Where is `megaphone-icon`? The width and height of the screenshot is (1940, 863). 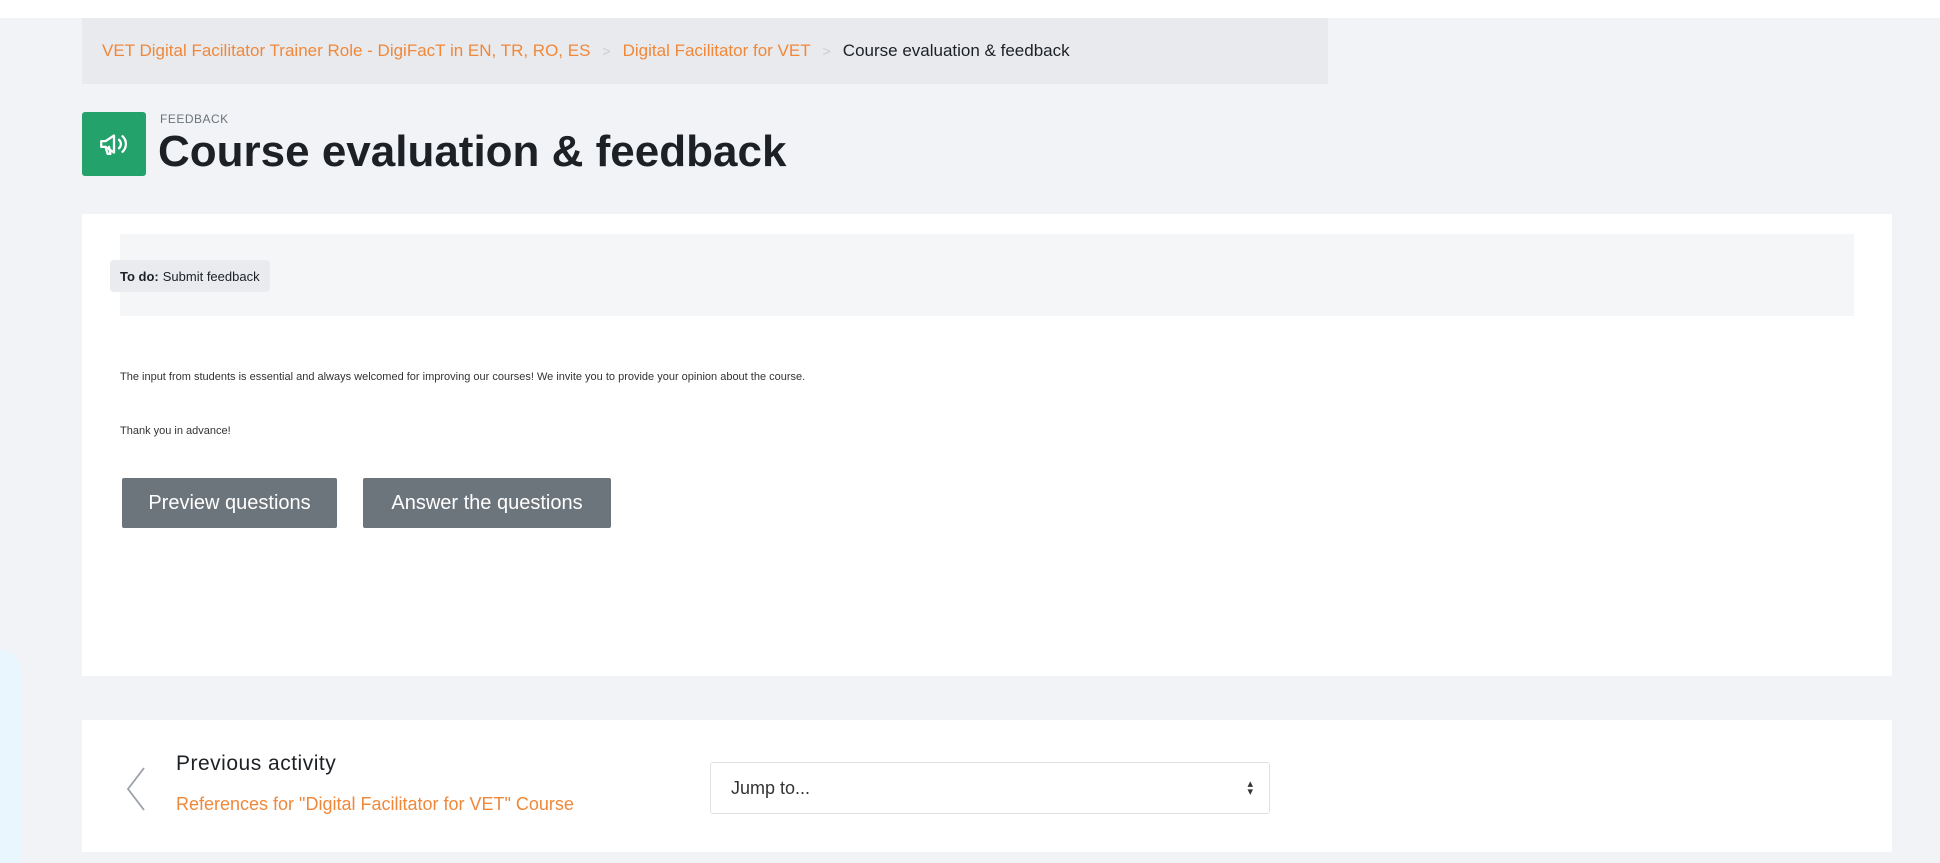
megaphone-icon is located at coordinates (114, 144).